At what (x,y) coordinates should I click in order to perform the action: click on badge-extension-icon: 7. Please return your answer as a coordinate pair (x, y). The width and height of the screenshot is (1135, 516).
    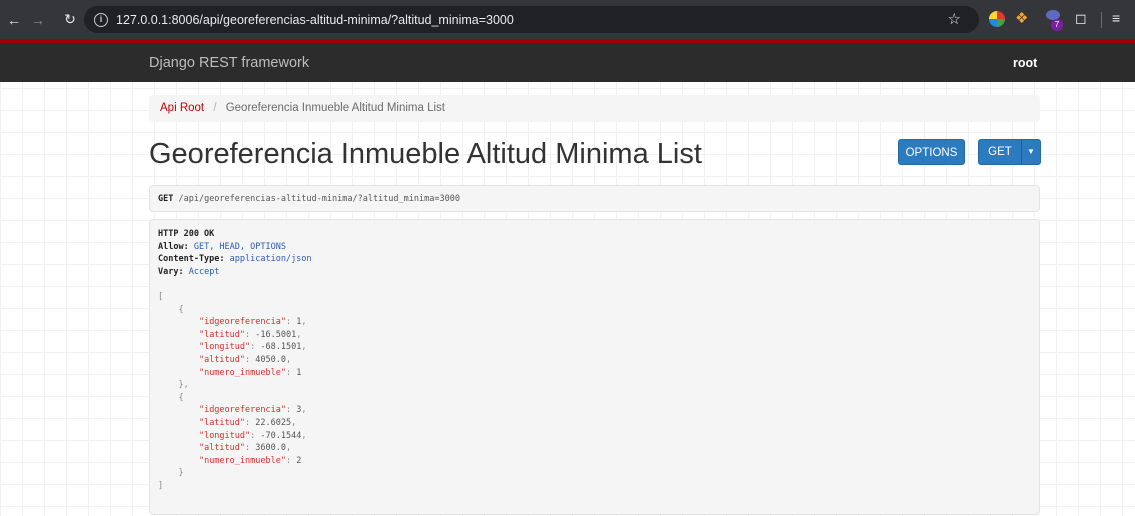
    Looking at the image, I should click on (1055, 20).